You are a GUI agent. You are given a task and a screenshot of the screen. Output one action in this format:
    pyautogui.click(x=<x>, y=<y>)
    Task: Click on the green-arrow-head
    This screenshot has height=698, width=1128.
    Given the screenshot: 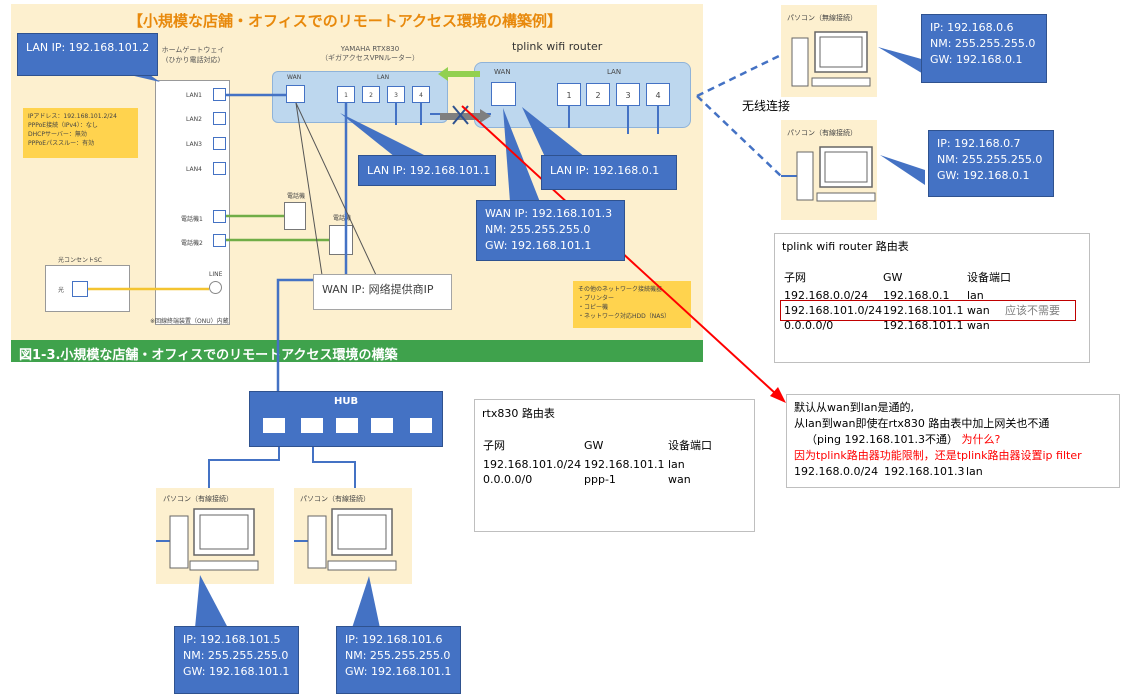 What is the action you would take?
    pyautogui.click(x=443, y=74)
    